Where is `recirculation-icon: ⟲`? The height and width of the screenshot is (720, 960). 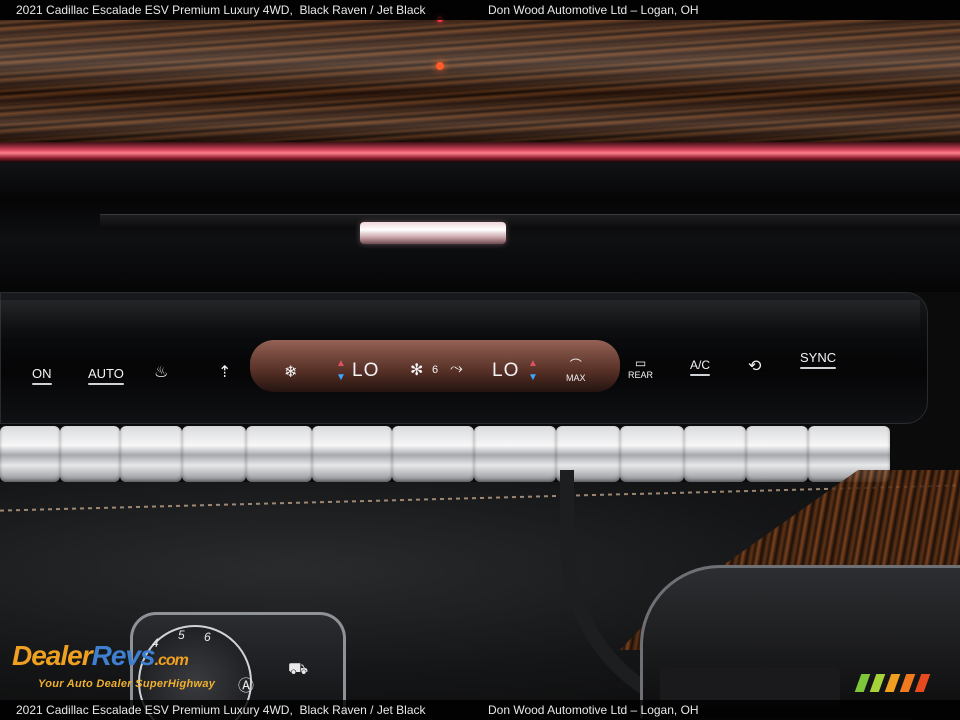
recirculation-icon: ⟲ is located at coordinates (754, 366).